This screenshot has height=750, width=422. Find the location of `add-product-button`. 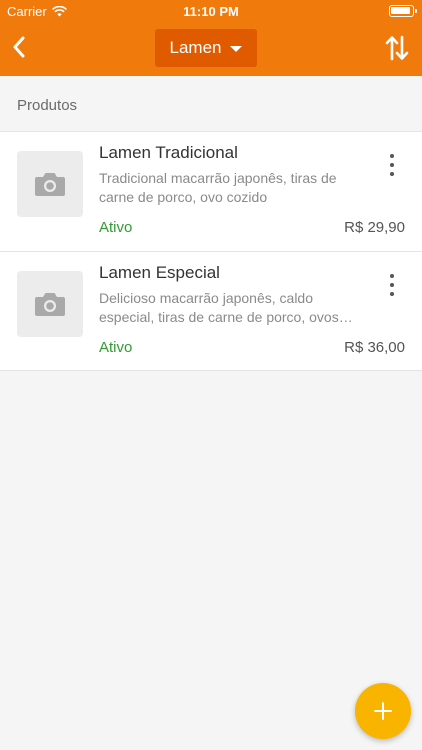

add-product-button is located at coordinates (383, 711).